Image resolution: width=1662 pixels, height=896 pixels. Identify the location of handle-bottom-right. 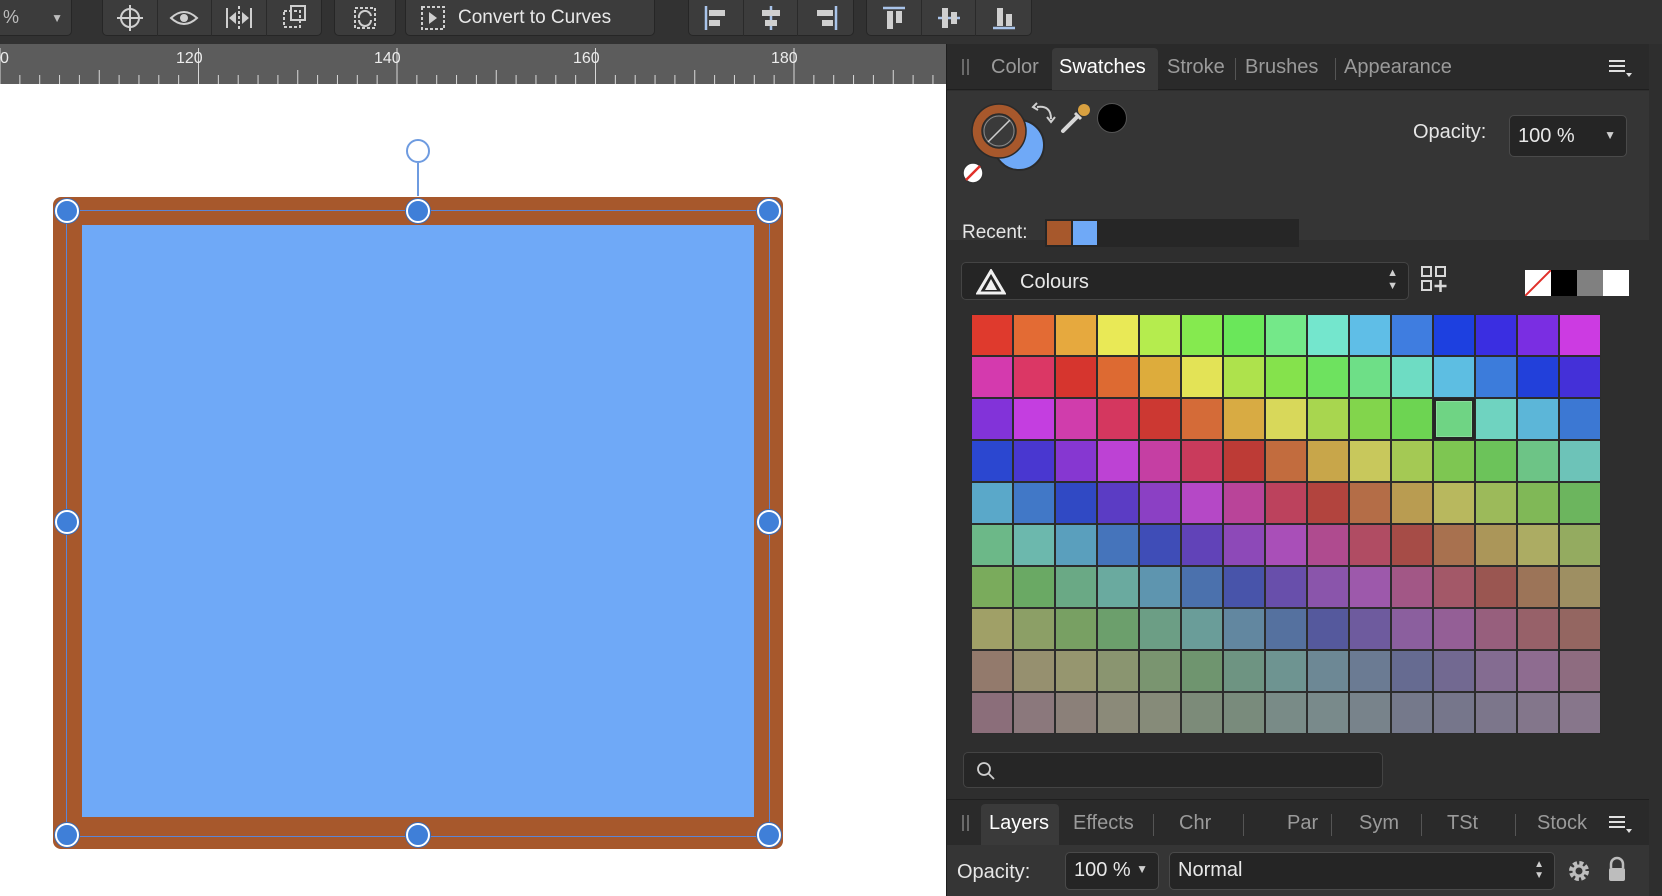
(769, 835).